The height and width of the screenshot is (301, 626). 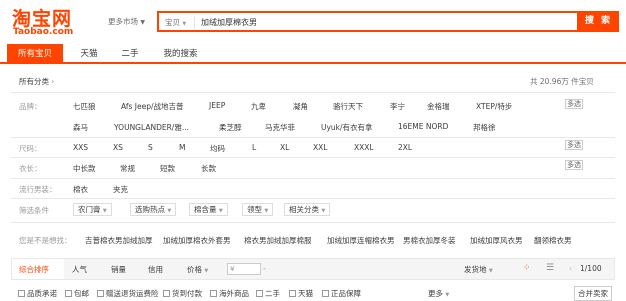 I want to click on filter-dropdown: 相关分类 ▼, so click(x=307, y=209).